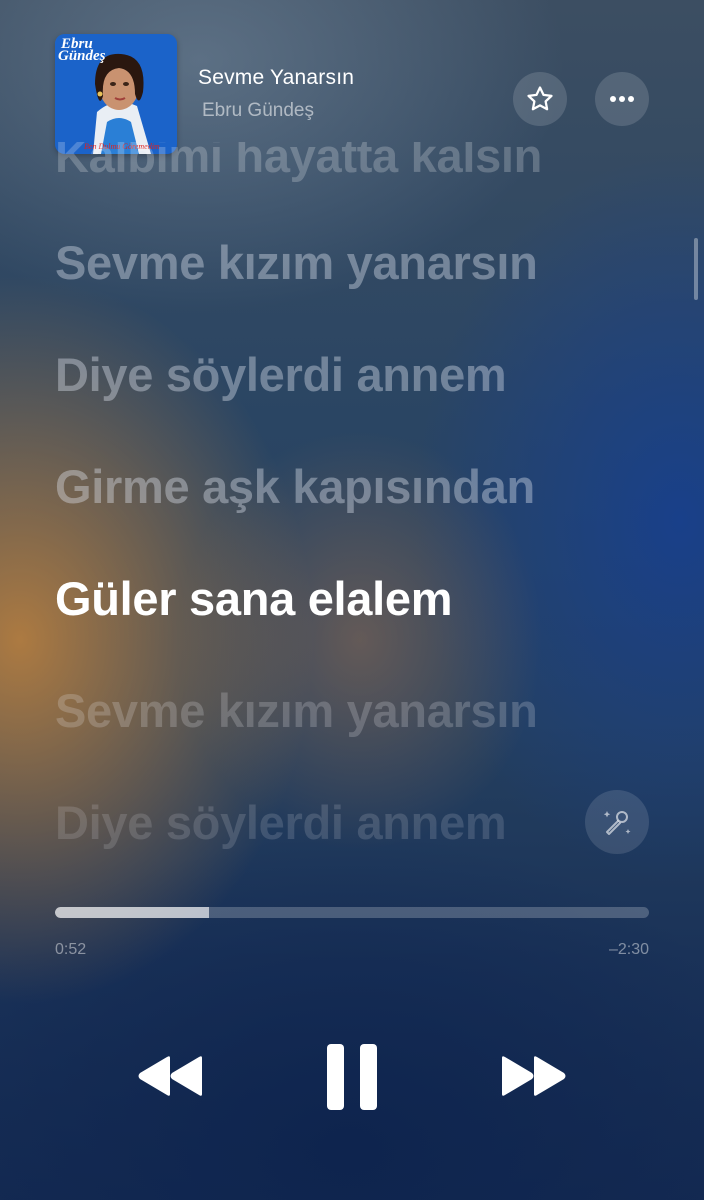 Image resolution: width=704 pixels, height=1200 pixels. What do you see at coordinates (696, 269) in the screenshot?
I see `lyrics-scrollbar` at bounding box center [696, 269].